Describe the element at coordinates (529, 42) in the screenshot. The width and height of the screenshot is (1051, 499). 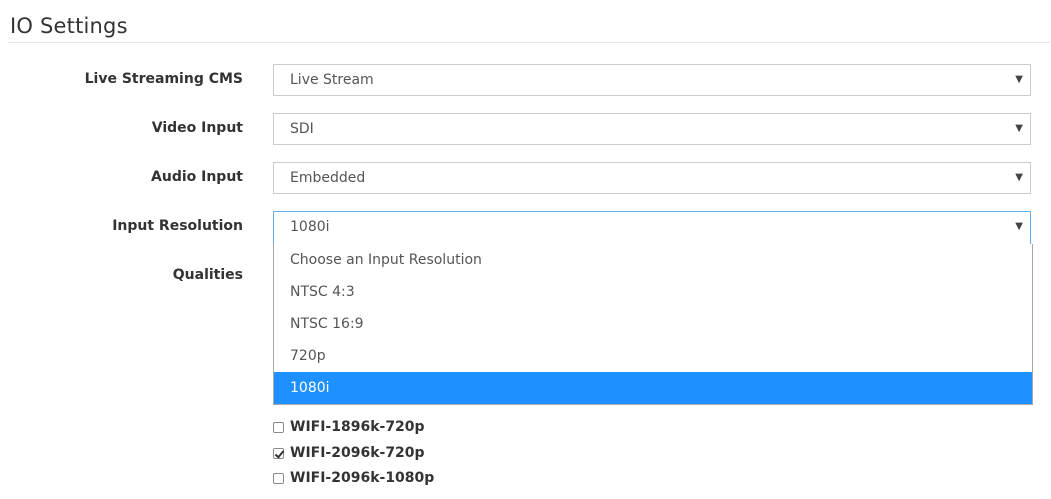
I see `title-divider` at that location.